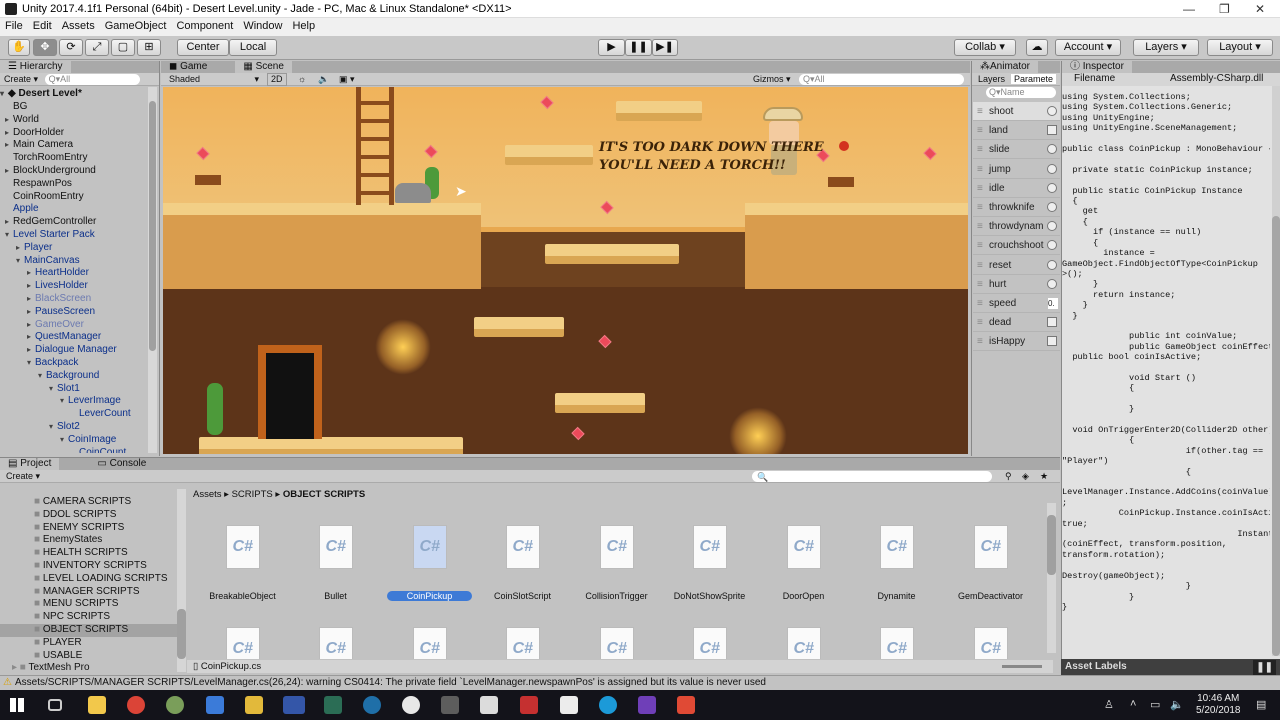 Image resolution: width=1280 pixels, height=720 pixels. Describe the element at coordinates (1034, 79) in the screenshot. I see `parameters-subtab: Paramete` at that location.